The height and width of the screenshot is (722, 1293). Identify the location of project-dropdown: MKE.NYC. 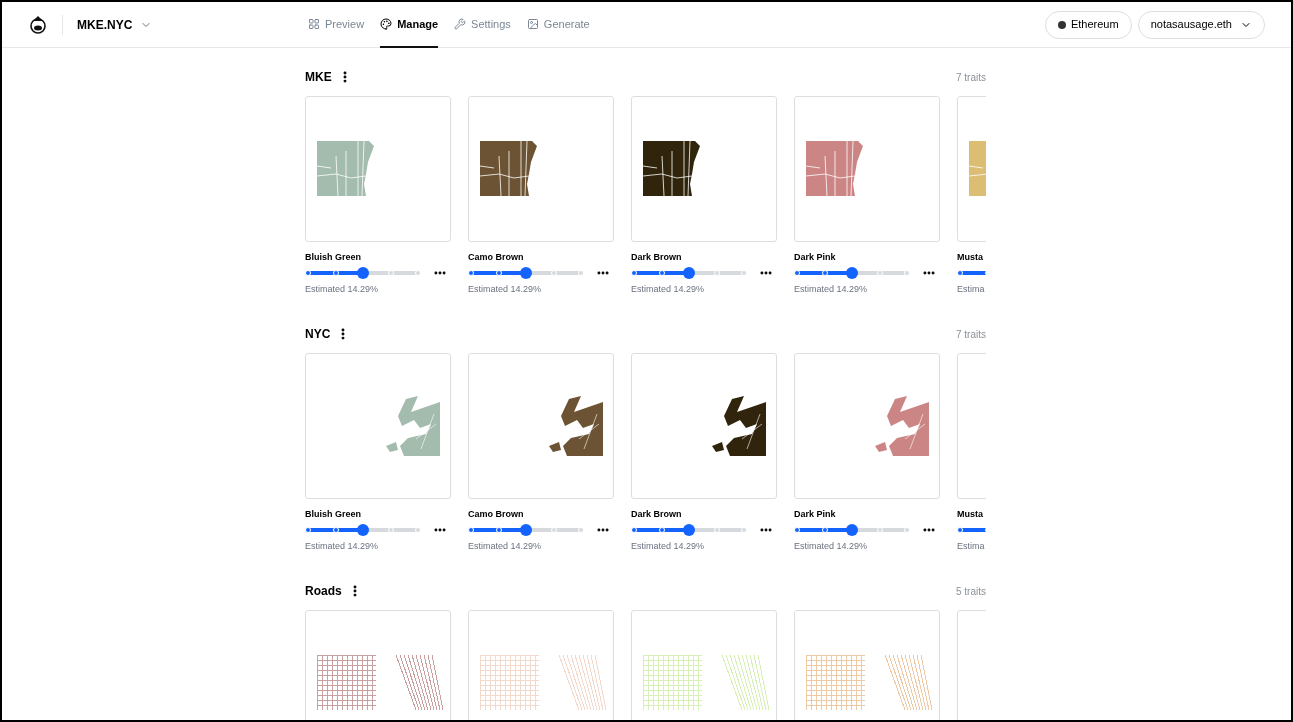
(115, 24).